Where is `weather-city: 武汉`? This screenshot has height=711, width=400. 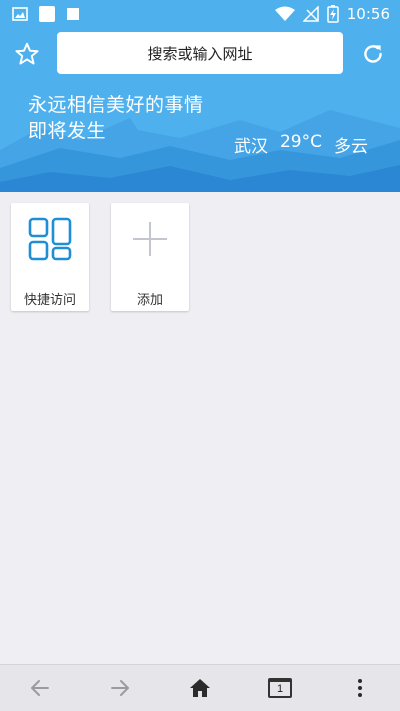 weather-city: 武汉 is located at coordinates (250, 147).